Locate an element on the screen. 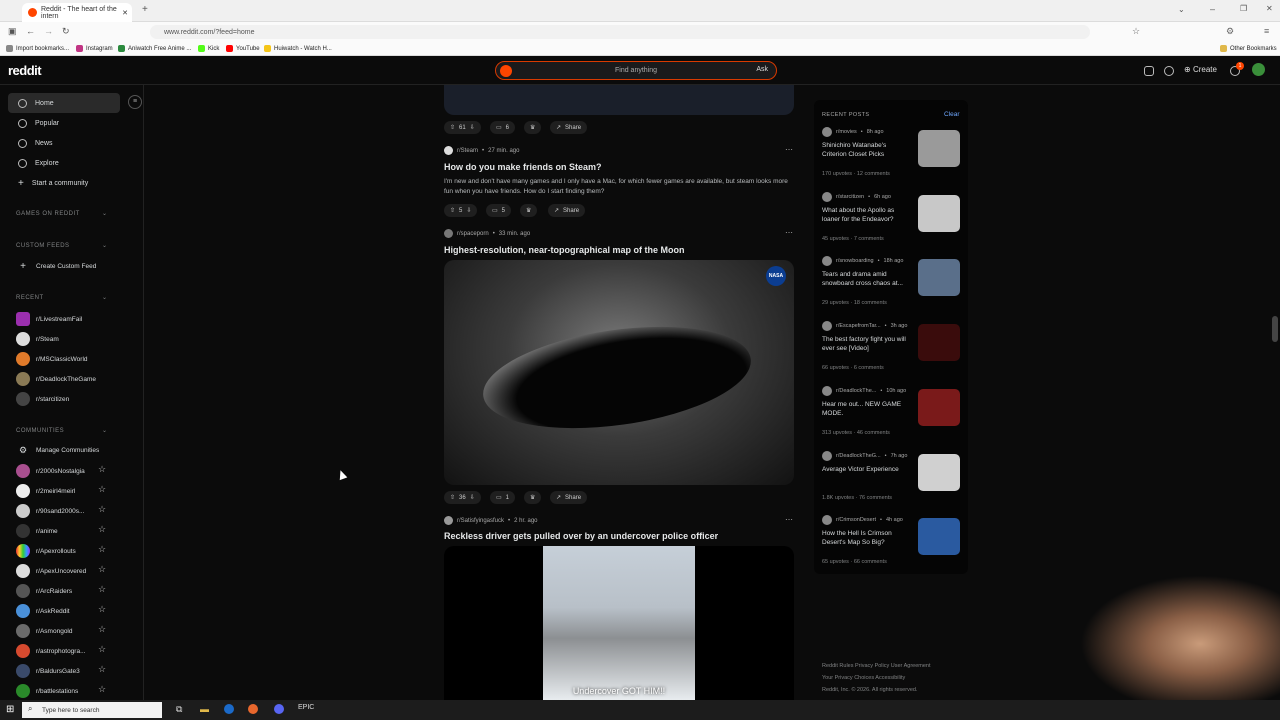 This screenshot has width=1280, height=720. manage-communities: ⚙ Manage Communities is located at coordinates (57, 450).